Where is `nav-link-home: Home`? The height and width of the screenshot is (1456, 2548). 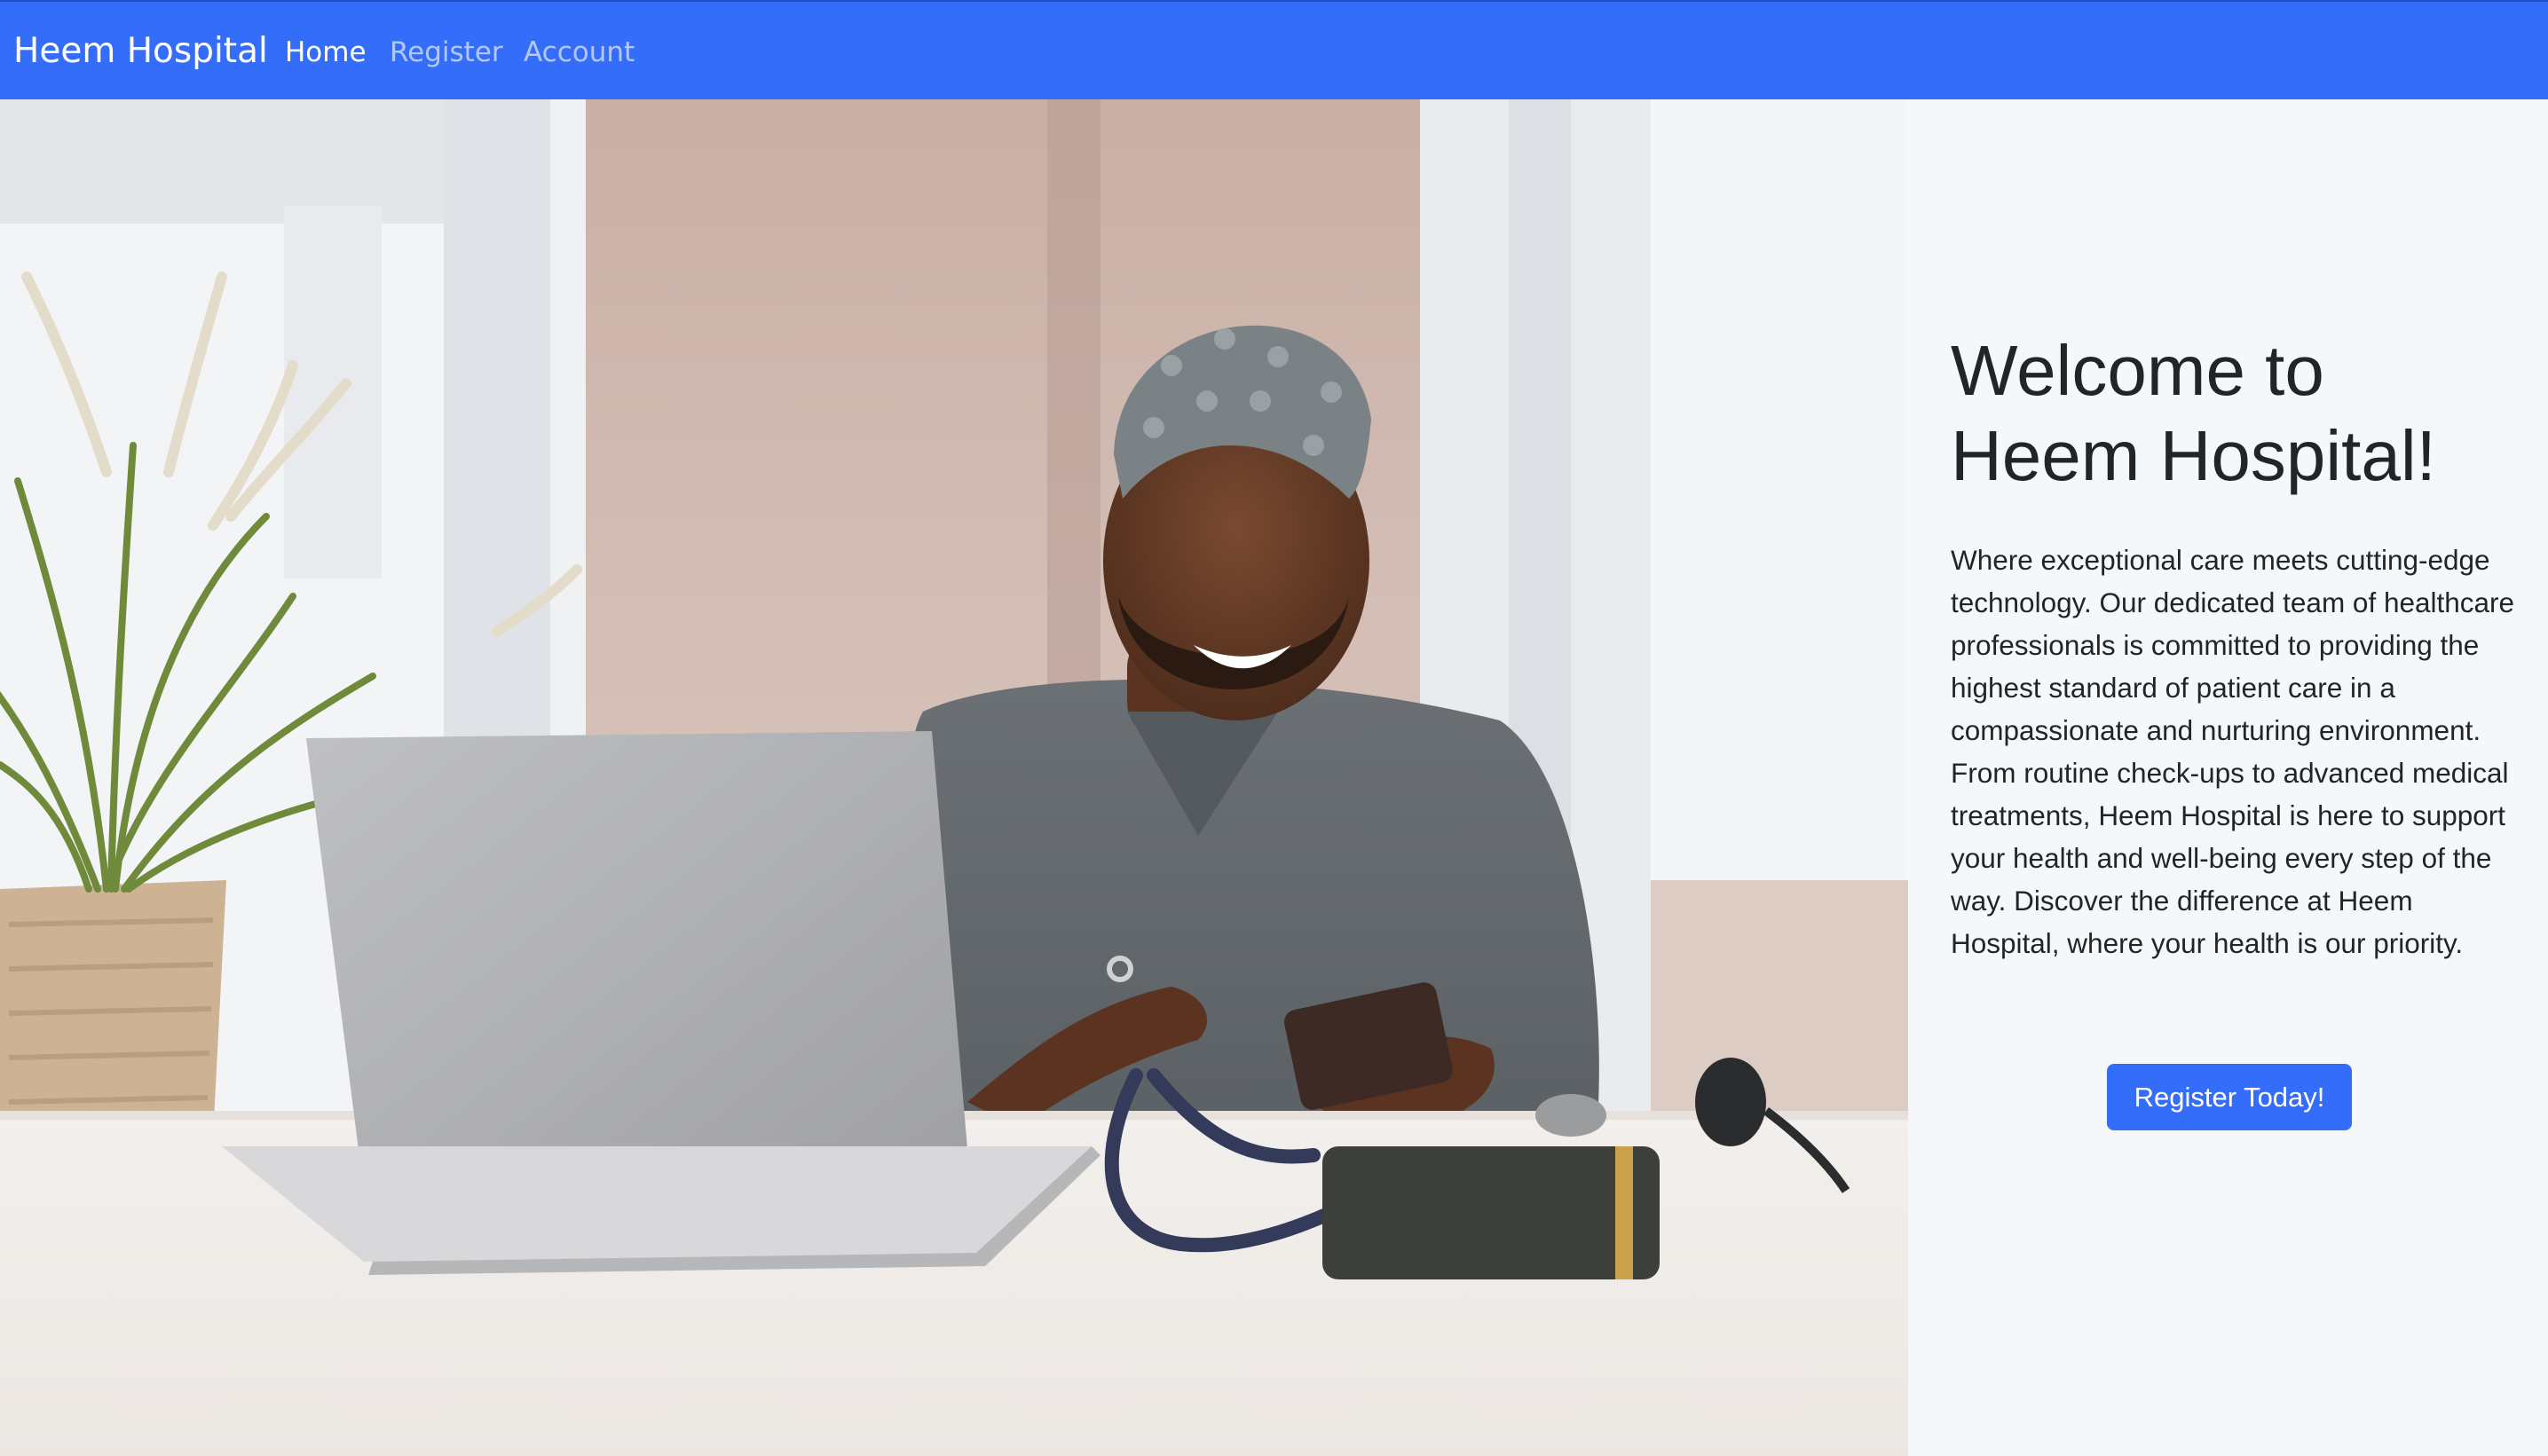
nav-link-home: Home is located at coordinates (326, 52).